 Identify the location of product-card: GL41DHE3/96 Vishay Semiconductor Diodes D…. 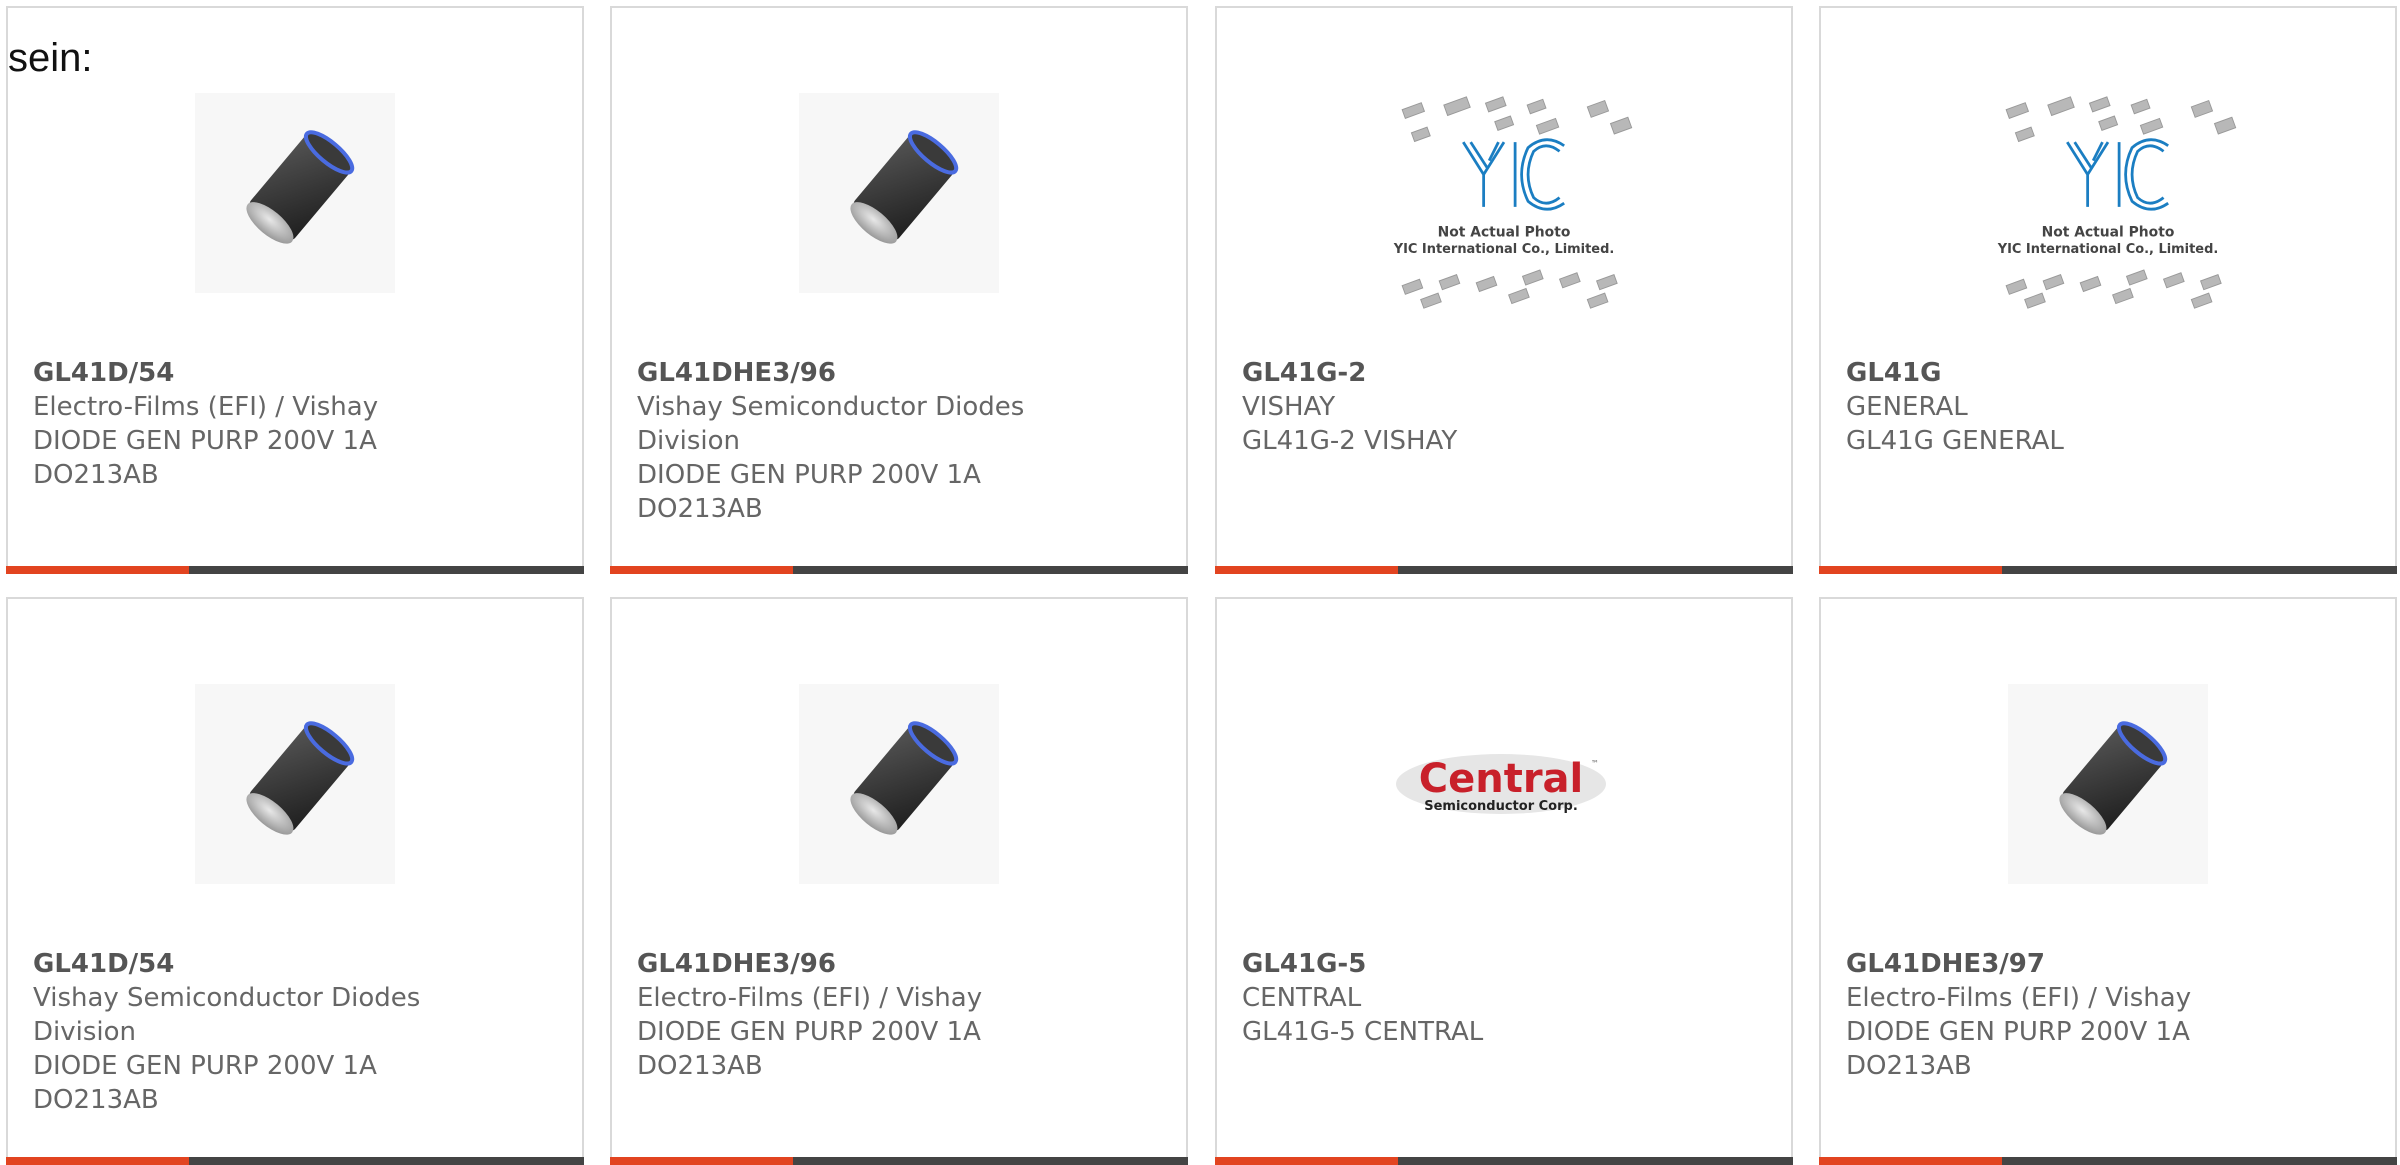
(899, 290).